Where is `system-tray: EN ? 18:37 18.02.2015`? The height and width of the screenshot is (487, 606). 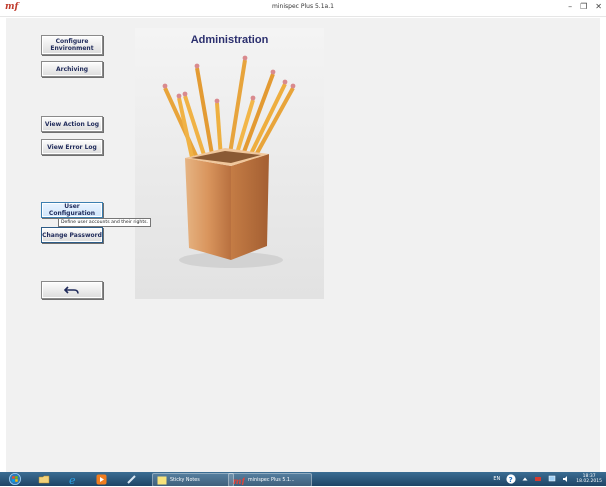
system-tray: EN ? 18:37 18.02.2015 is located at coordinates (547, 479).